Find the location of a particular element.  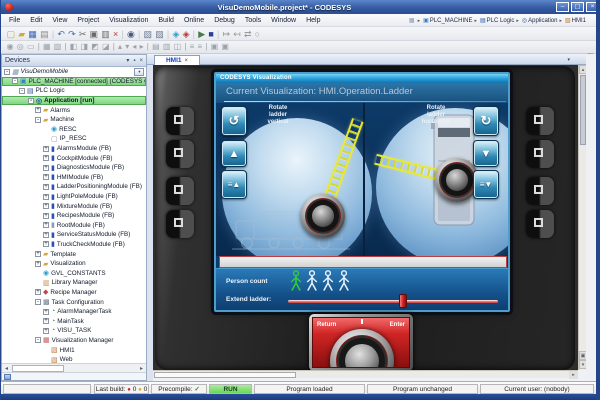

tab-close-icon: × is located at coordinates (187, 61).